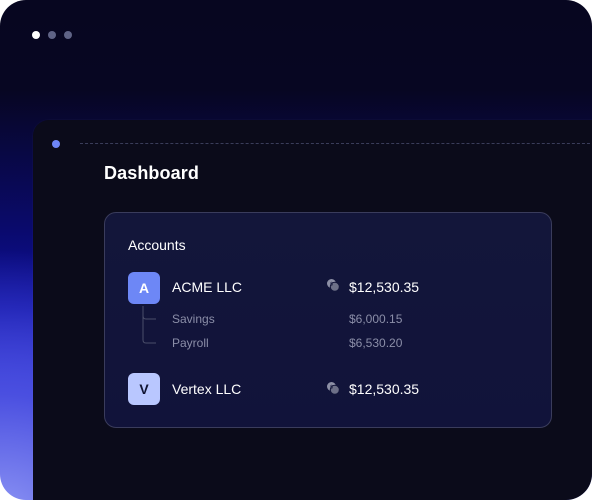  I want to click on carousel-dots, so click(52, 35).